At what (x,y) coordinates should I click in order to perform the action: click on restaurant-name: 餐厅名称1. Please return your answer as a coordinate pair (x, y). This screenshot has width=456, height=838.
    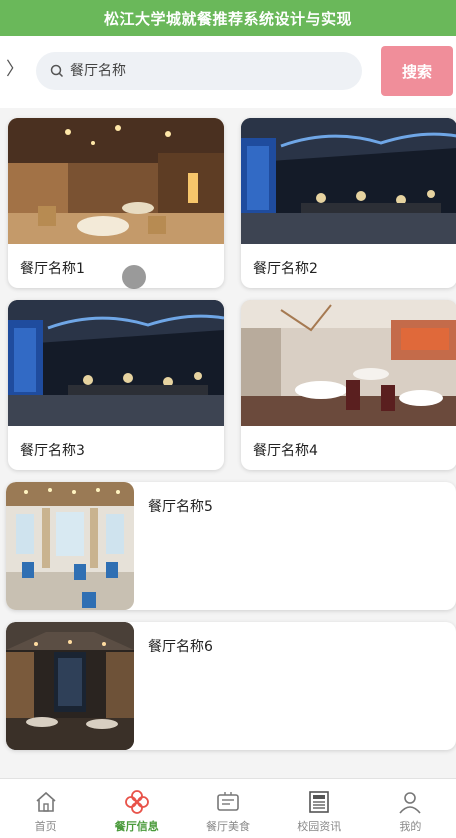
    Looking at the image, I should click on (52, 269).